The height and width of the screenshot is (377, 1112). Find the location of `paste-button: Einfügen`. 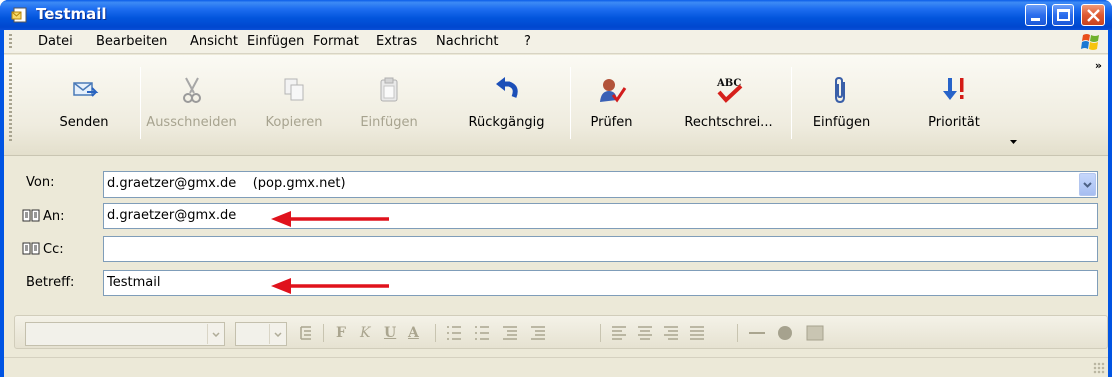

paste-button: Einfügen is located at coordinates (389, 105).